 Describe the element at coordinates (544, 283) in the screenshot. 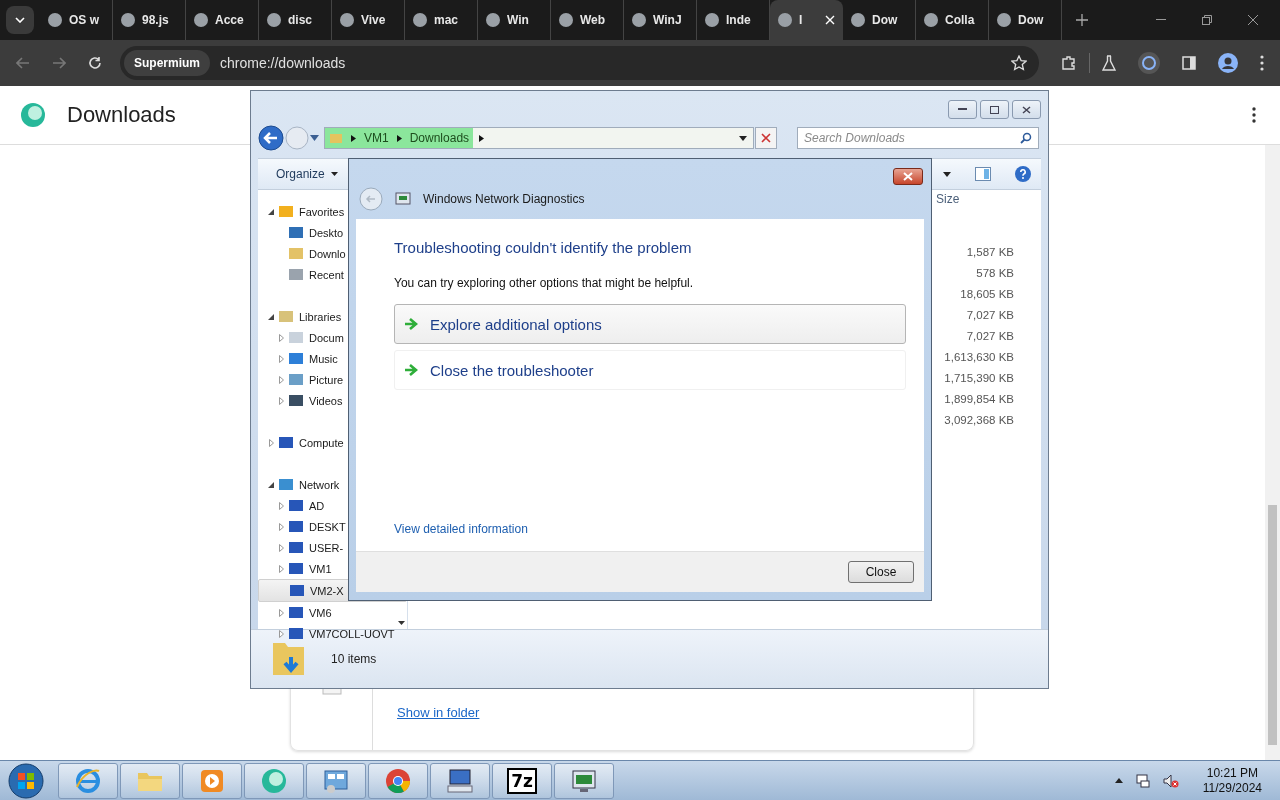

I see `dialog-text: You can try exploring other options that might be helpful.` at that location.